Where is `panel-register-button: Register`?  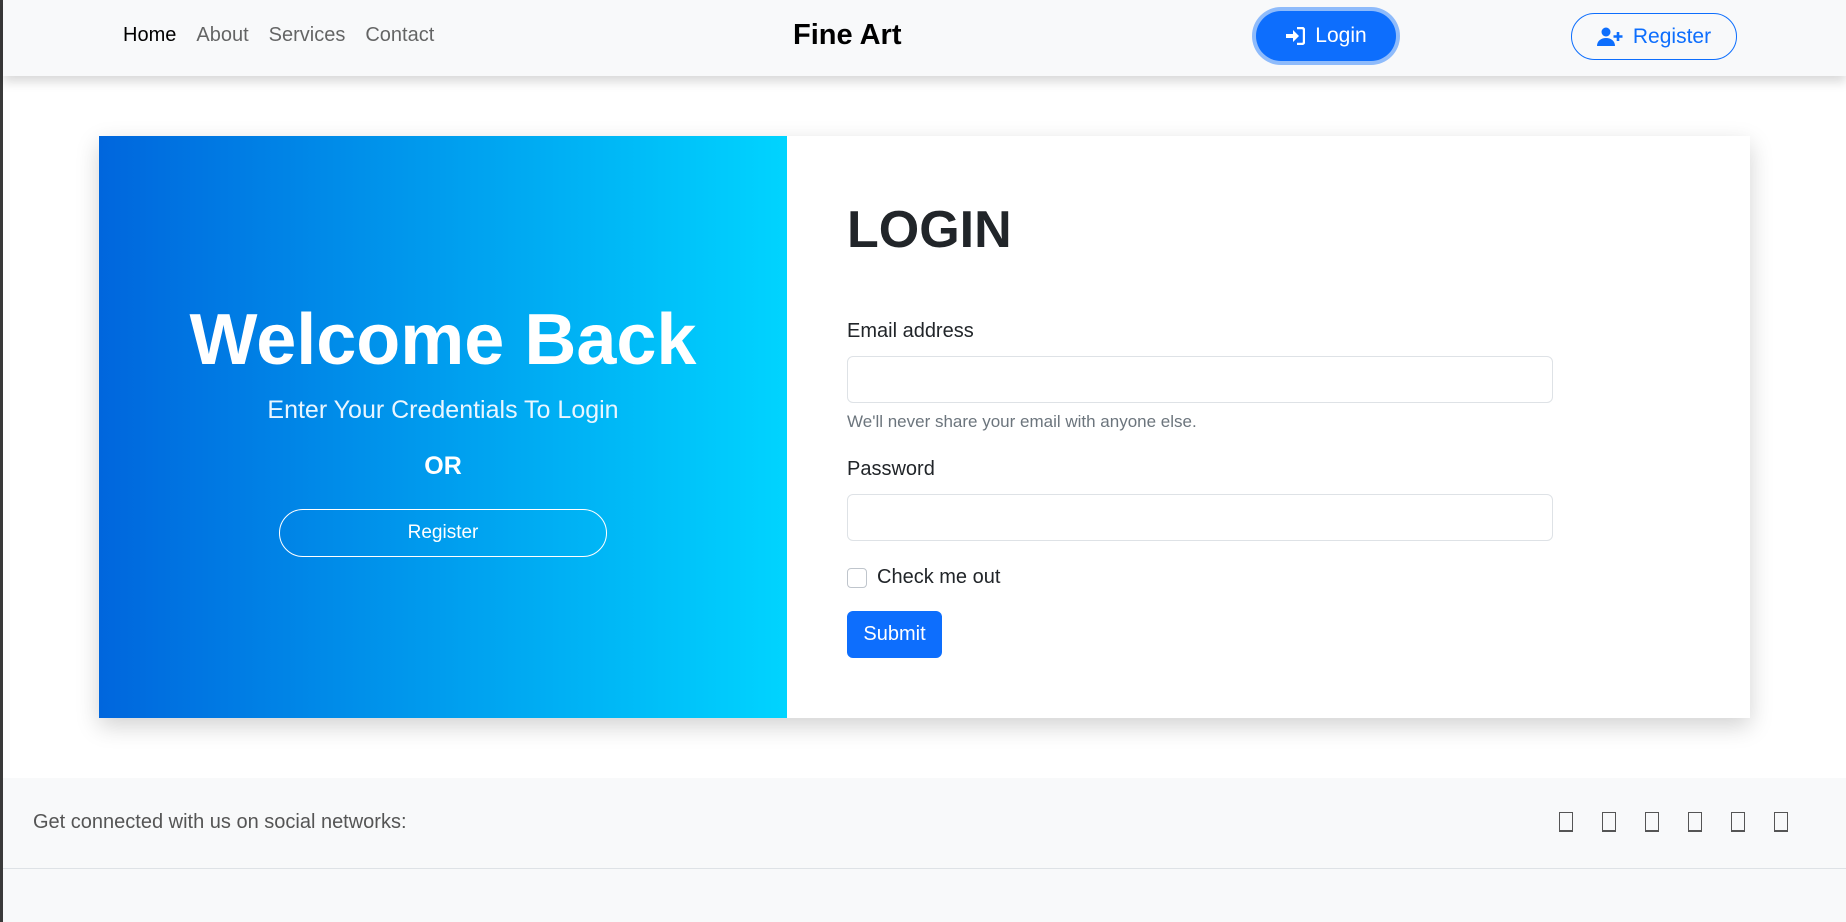 panel-register-button: Register is located at coordinates (443, 533).